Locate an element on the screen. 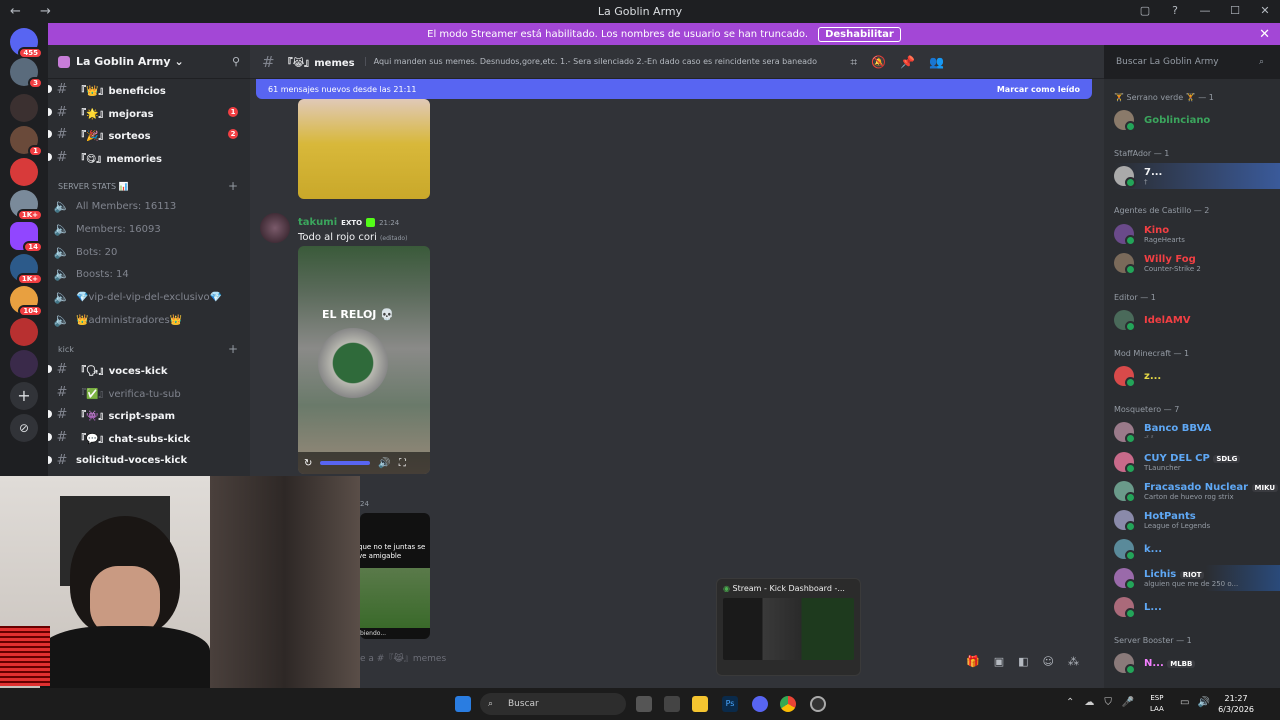 The height and width of the screenshot is (720, 1280). apps-icon: ⁂ is located at coordinates (1073, 661).